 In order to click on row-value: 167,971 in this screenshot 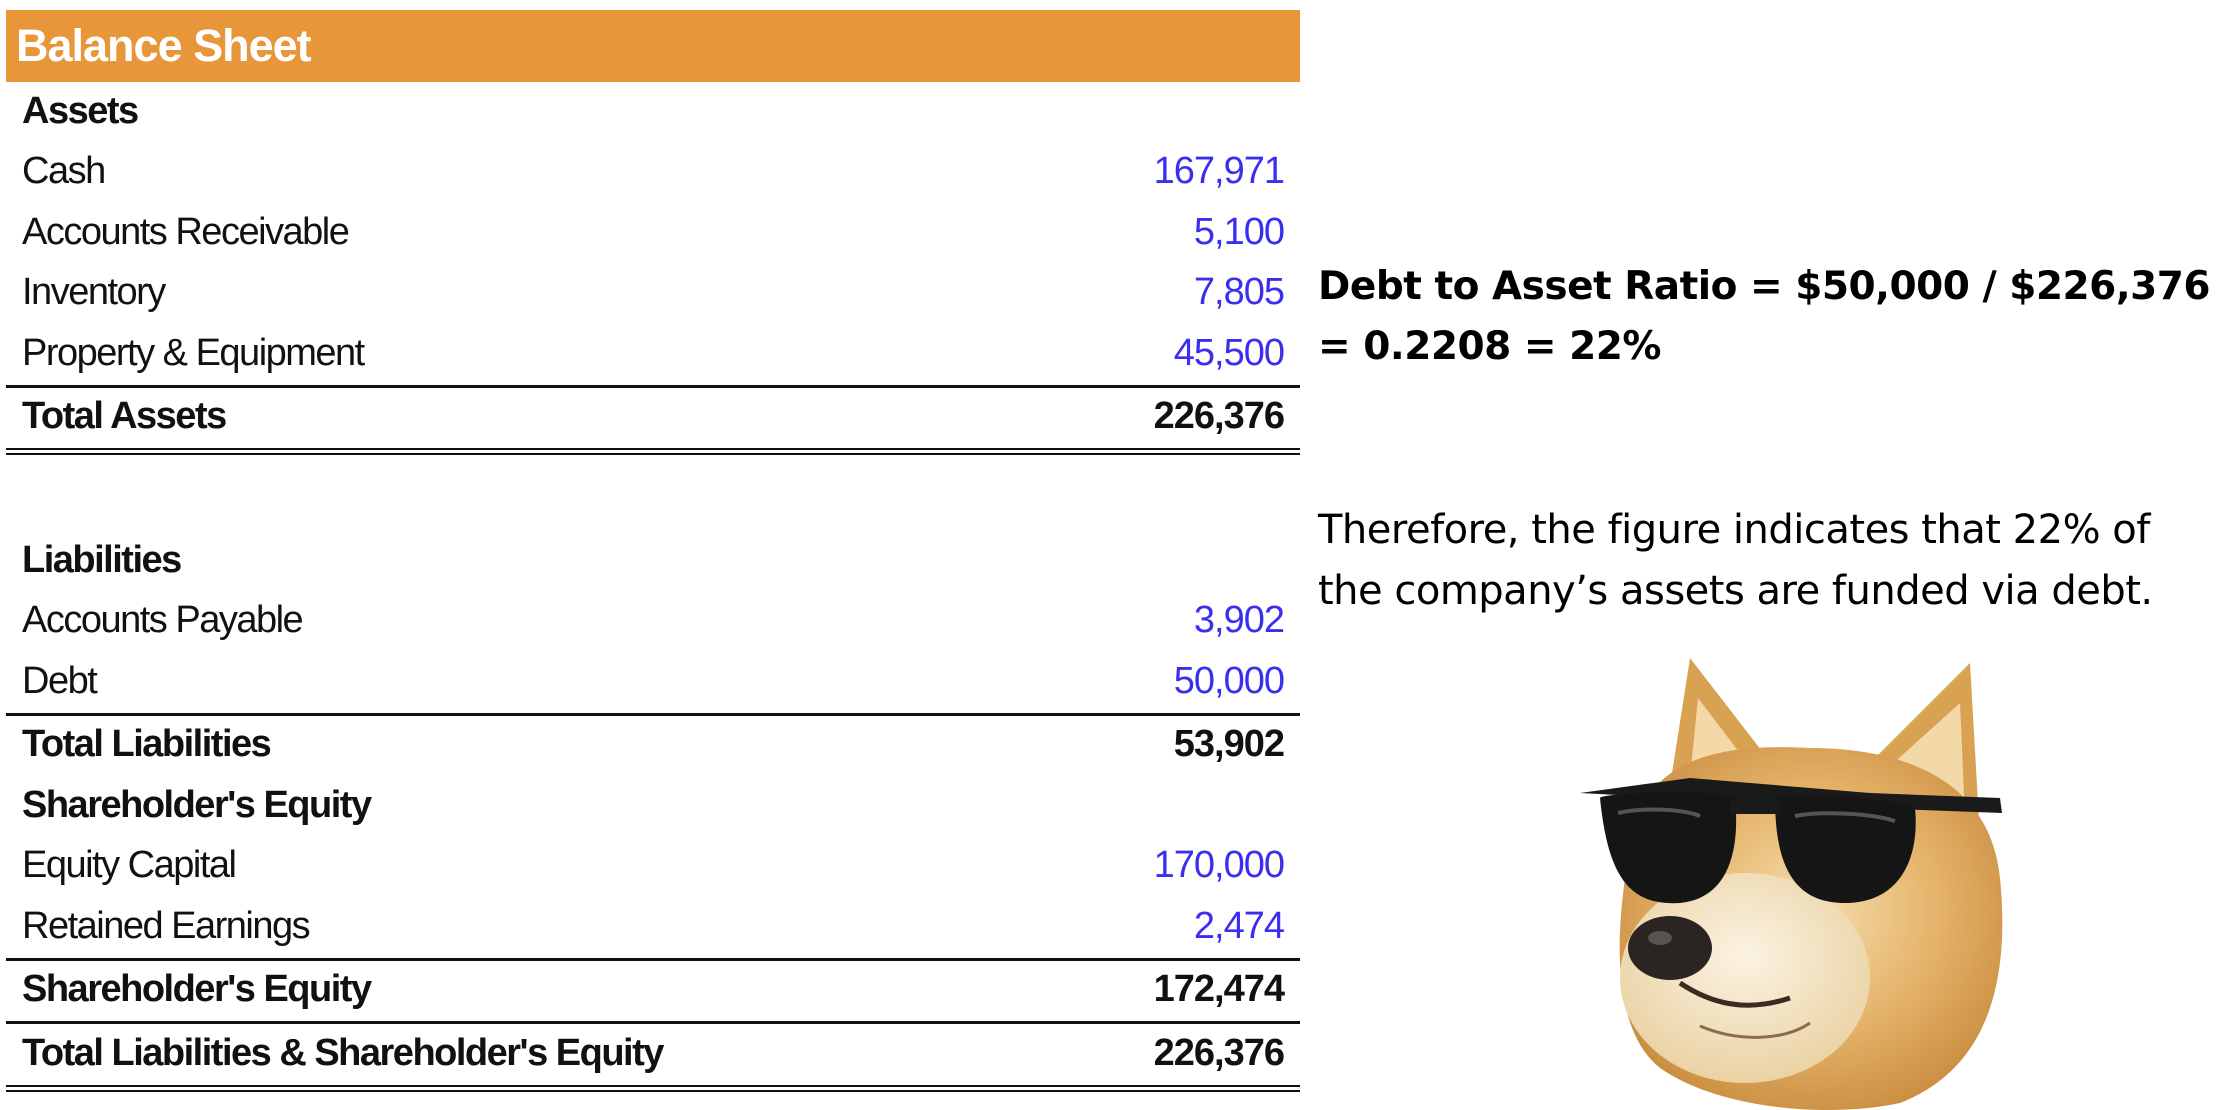, I will do `click(1219, 171)`.